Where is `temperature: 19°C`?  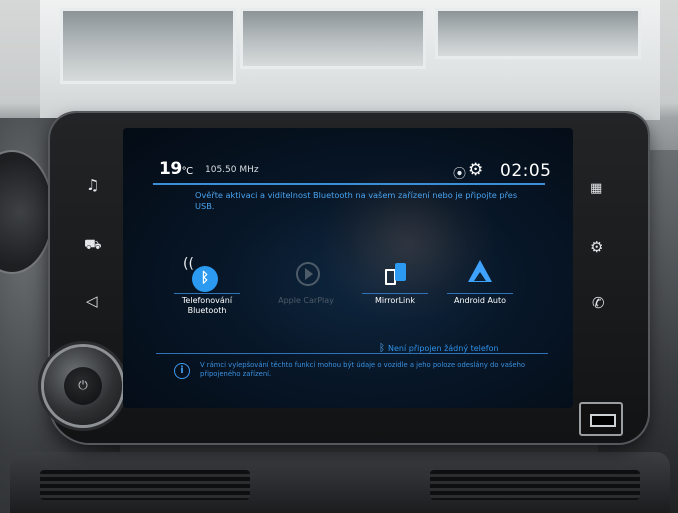 temperature: 19°C is located at coordinates (176, 169).